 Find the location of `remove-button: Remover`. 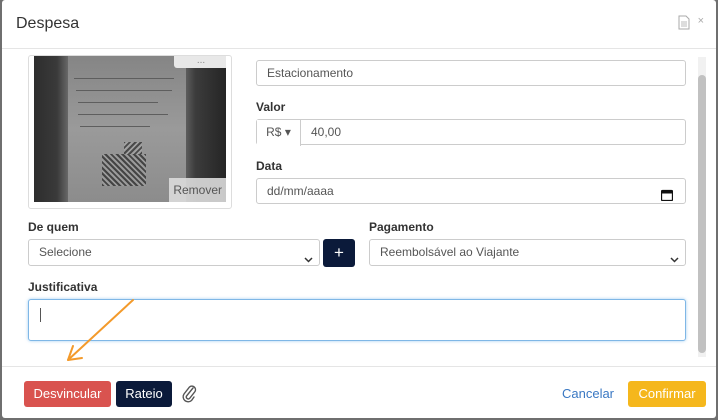

remove-button: Remover is located at coordinates (197, 190).